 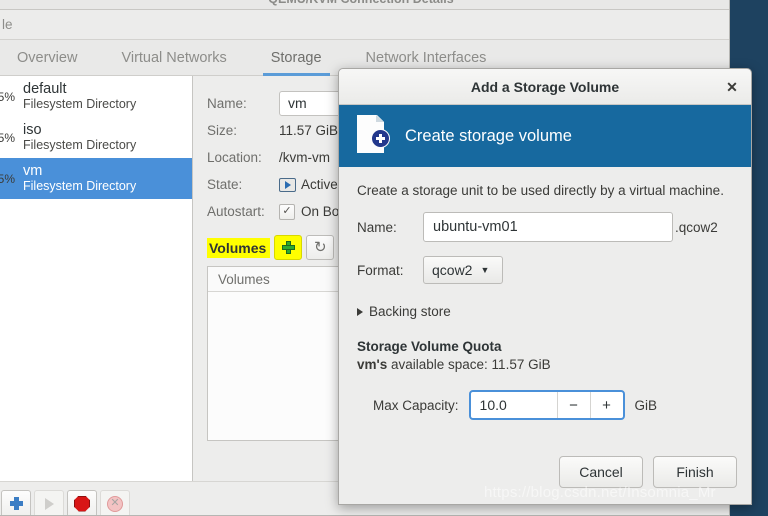 I want to click on volume-format-select: qcow2 ▼, so click(x=463, y=270).